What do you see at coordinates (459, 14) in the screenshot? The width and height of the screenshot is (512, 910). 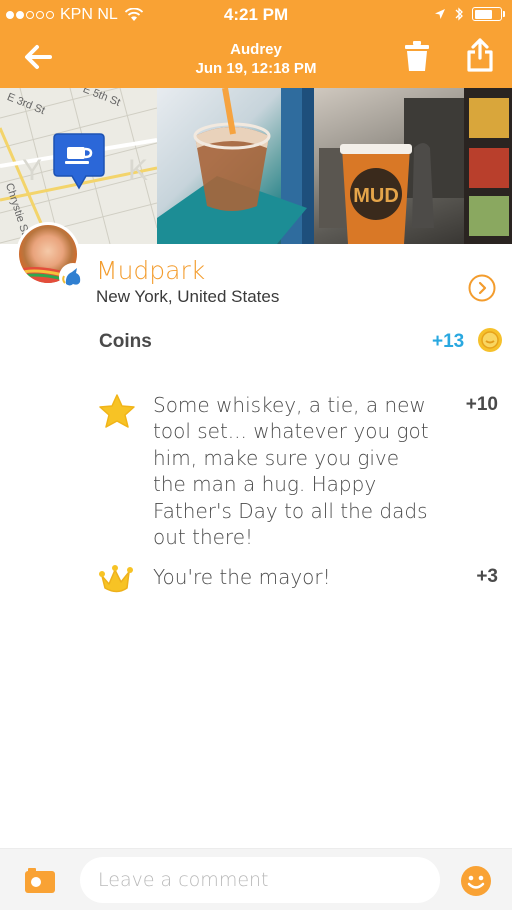 I see `bluetooth-icon` at bounding box center [459, 14].